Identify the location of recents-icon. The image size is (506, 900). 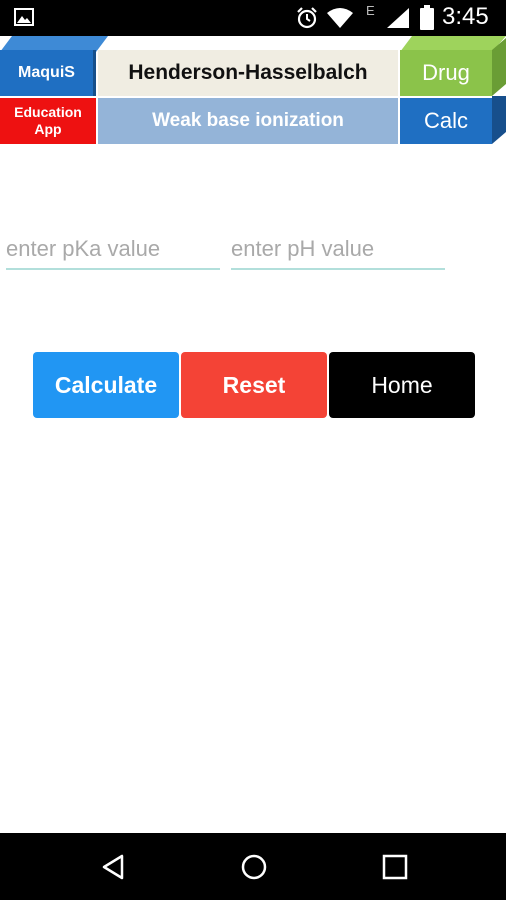
(395, 867).